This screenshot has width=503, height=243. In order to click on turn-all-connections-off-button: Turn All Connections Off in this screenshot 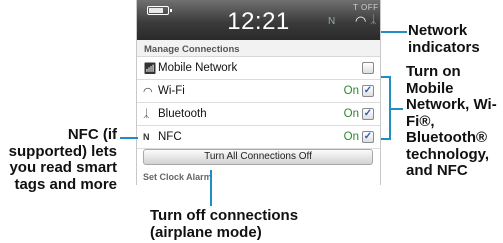, I will do `click(258, 157)`.